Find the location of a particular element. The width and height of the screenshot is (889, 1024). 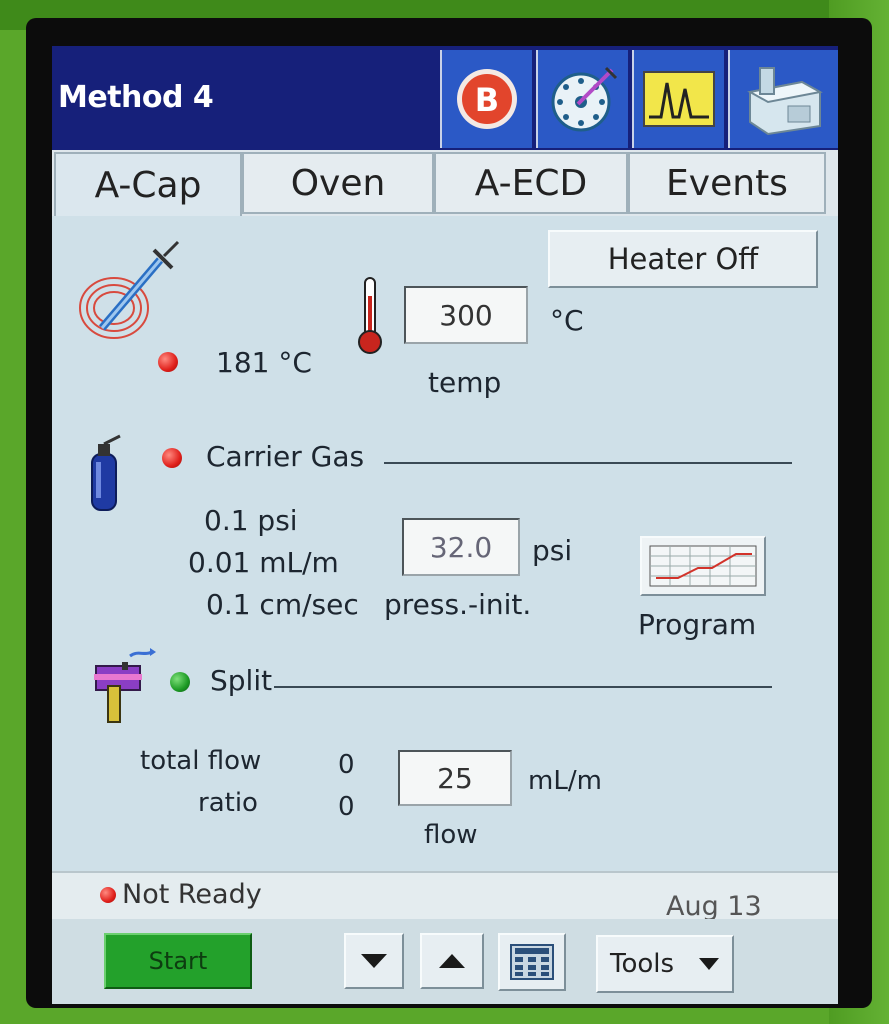

tab-events: Events is located at coordinates (727, 183).